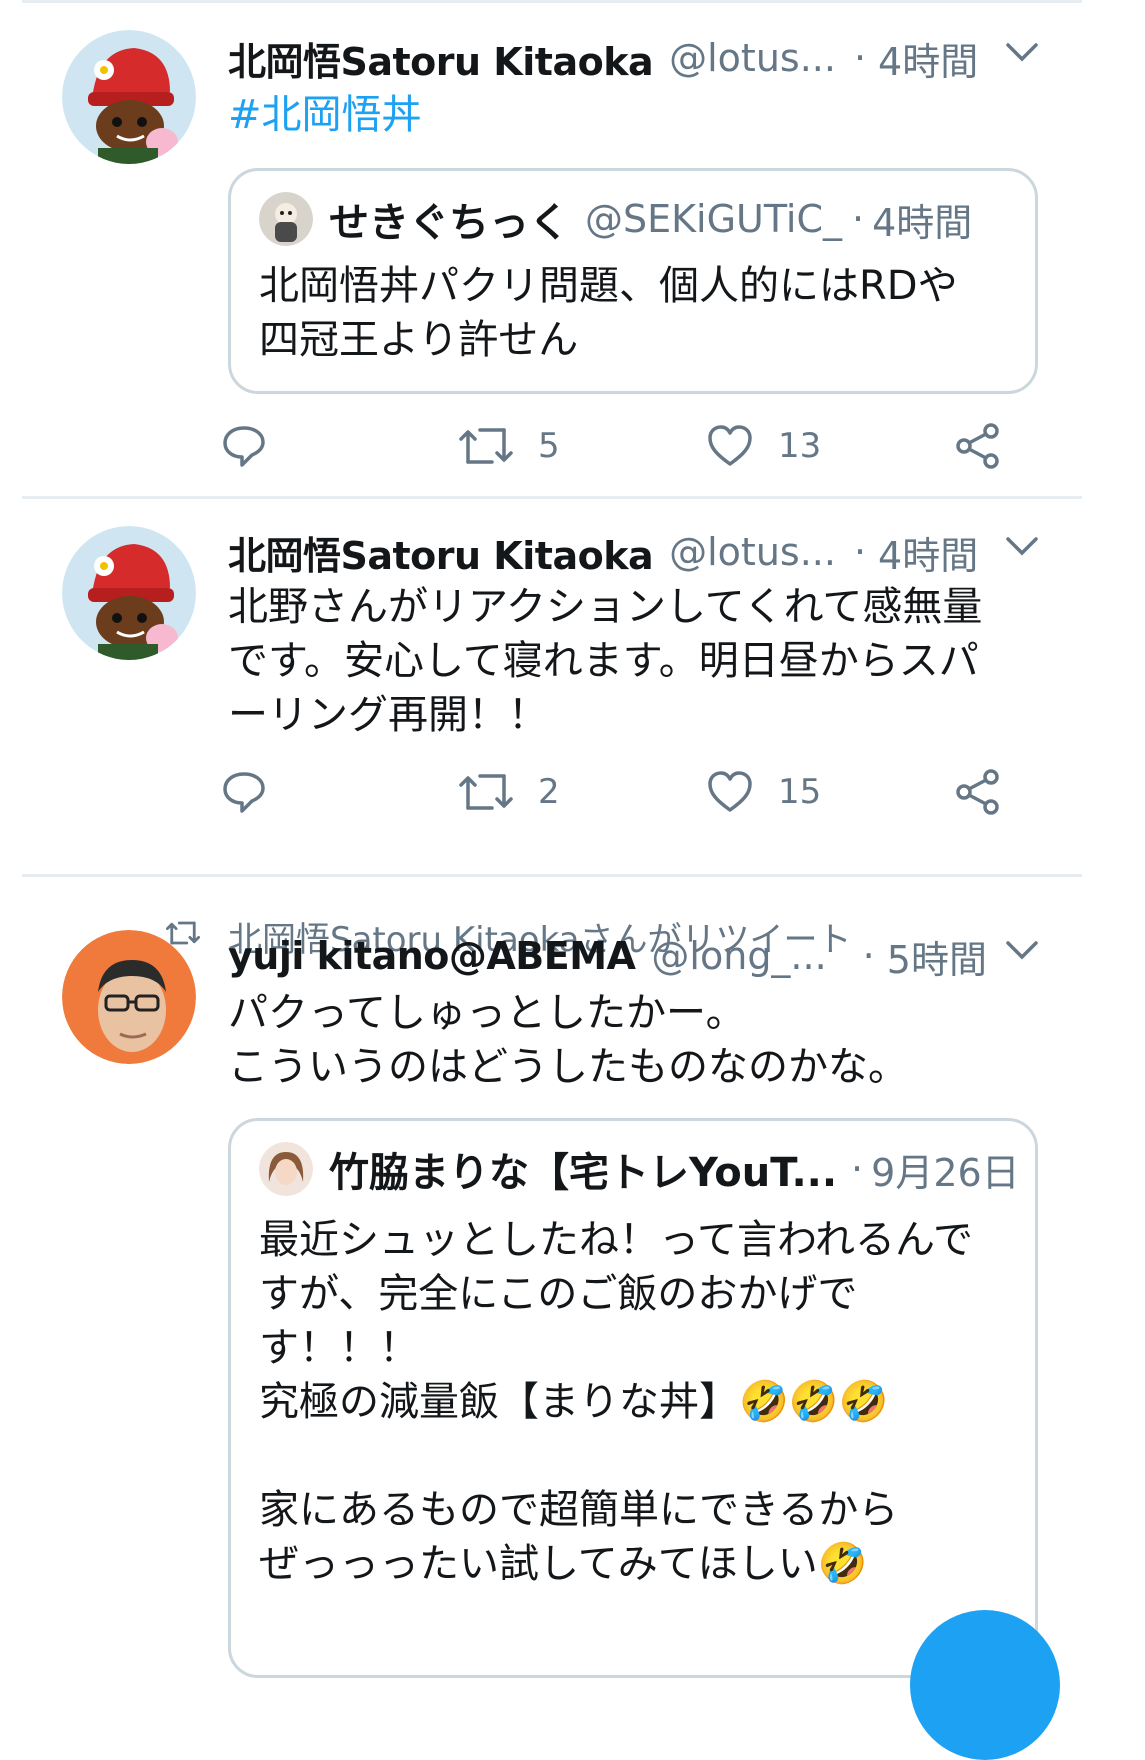 This screenshot has height=1760, width=1145. Describe the element at coordinates (568, 1040) in the screenshot. I see `tweet-text: パクってしゅっとしたかー。 こういうのはどうしたものなのかな。` at that location.